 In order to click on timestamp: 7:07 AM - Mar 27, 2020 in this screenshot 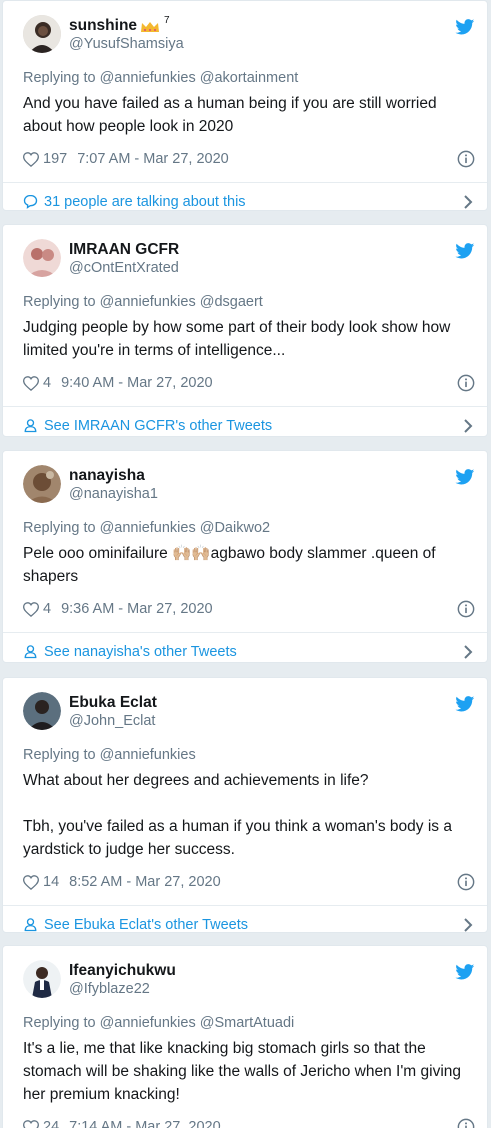, I will do `click(153, 159)`.